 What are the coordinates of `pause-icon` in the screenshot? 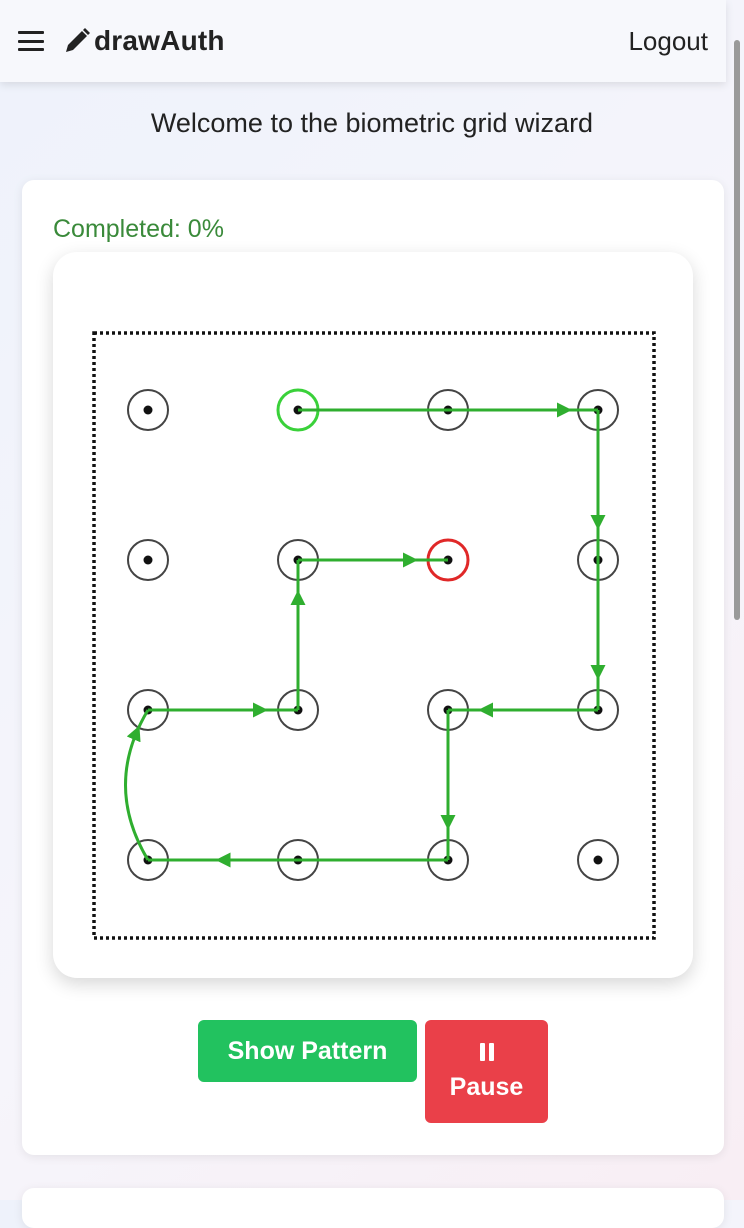 It's located at (486, 1052).